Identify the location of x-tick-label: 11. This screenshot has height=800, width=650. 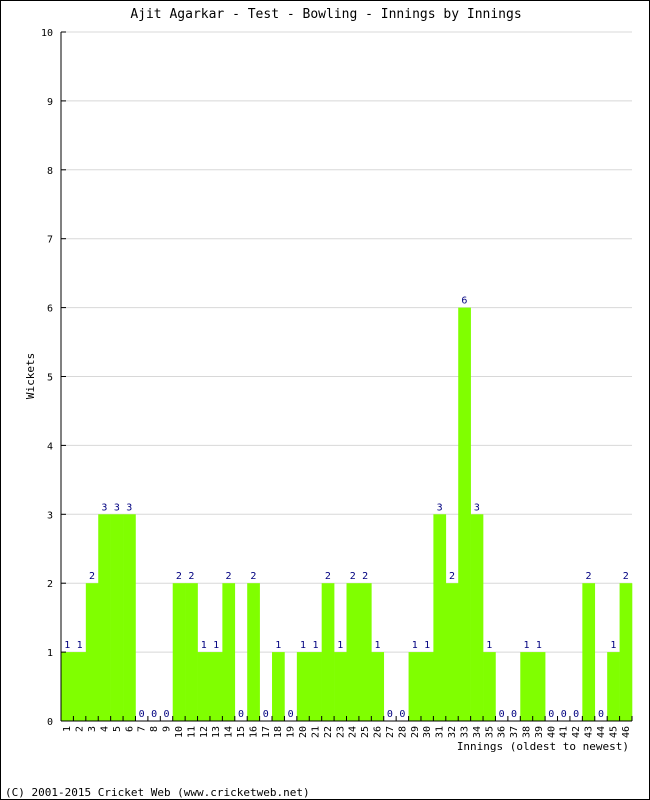
(191, 732).